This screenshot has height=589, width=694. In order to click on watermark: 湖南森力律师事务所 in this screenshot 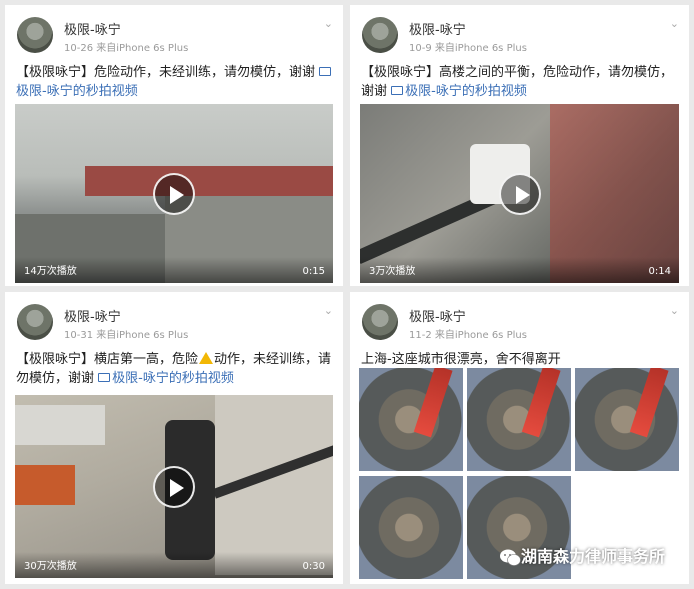, I will do `click(592, 556)`.